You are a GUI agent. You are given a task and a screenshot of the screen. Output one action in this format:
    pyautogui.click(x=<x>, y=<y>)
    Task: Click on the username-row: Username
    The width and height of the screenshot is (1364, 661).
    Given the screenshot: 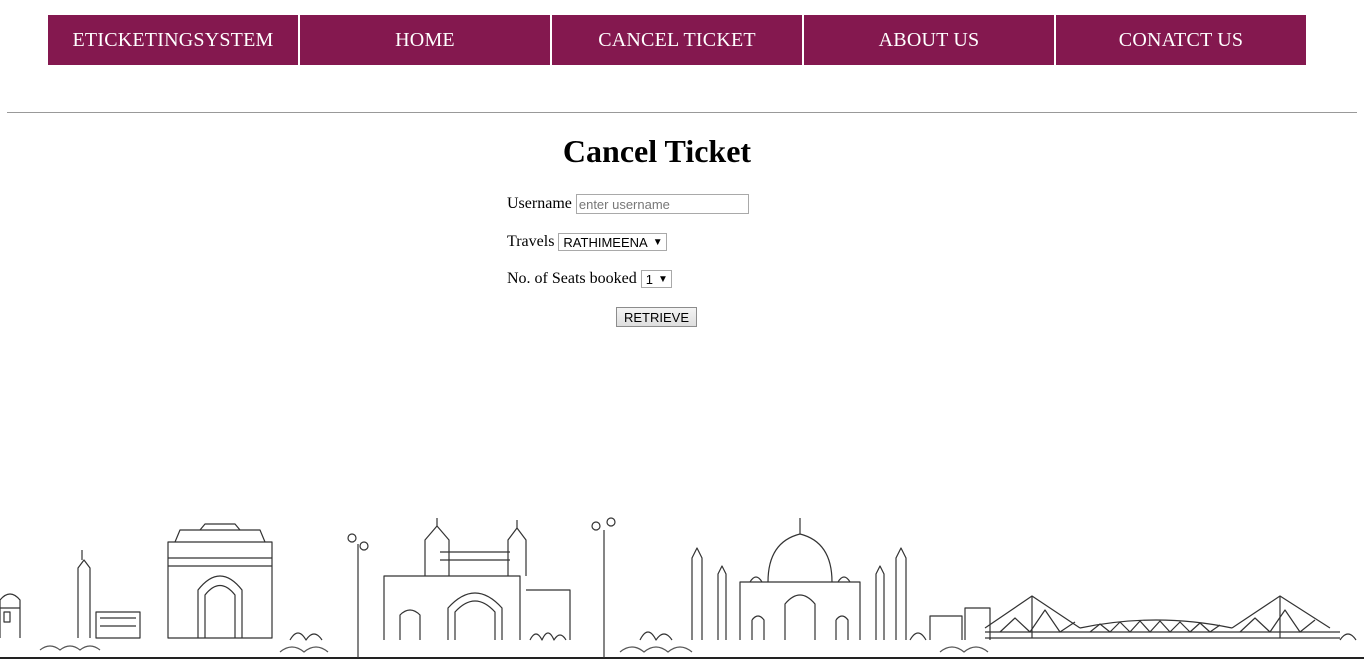 What is the action you would take?
    pyautogui.click(x=628, y=204)
    